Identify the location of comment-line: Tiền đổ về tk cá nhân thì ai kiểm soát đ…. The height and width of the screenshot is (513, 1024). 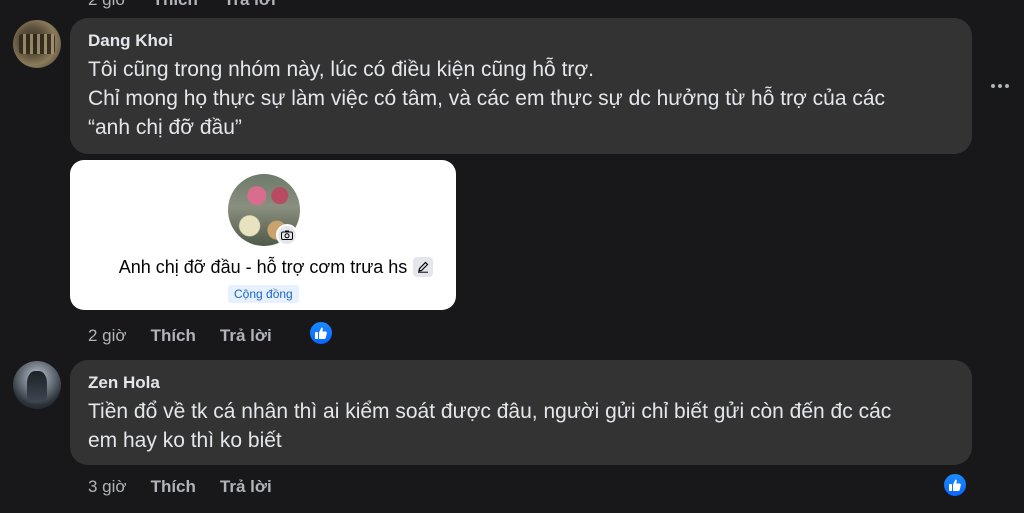
(490, 411).